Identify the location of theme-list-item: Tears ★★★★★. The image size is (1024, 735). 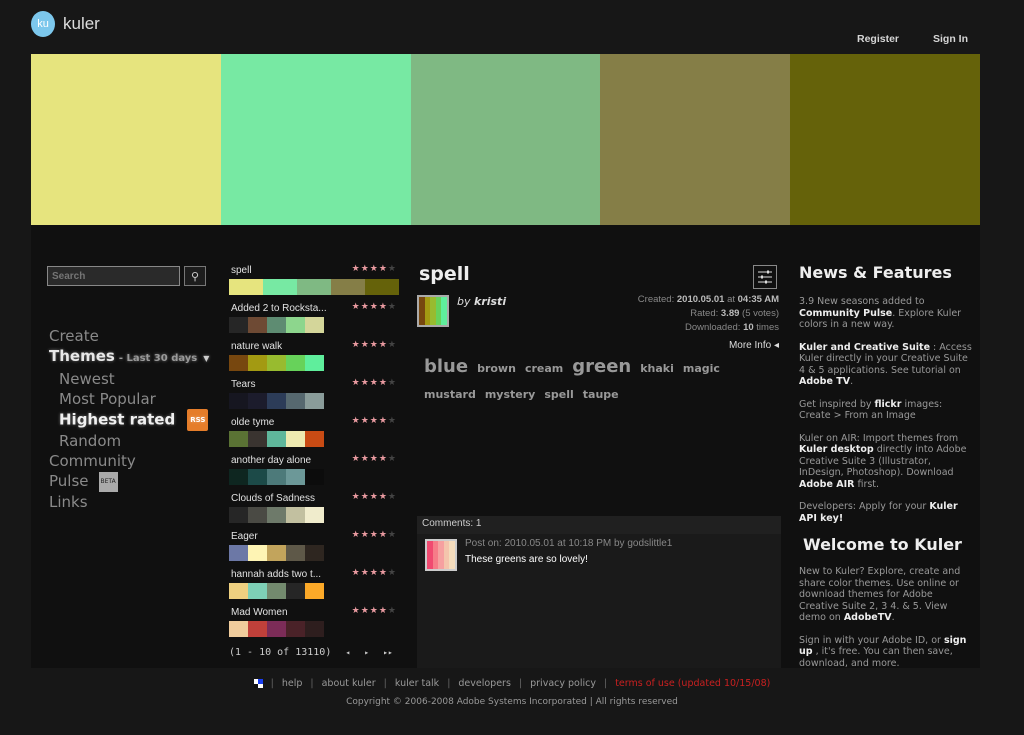
(314, 396).